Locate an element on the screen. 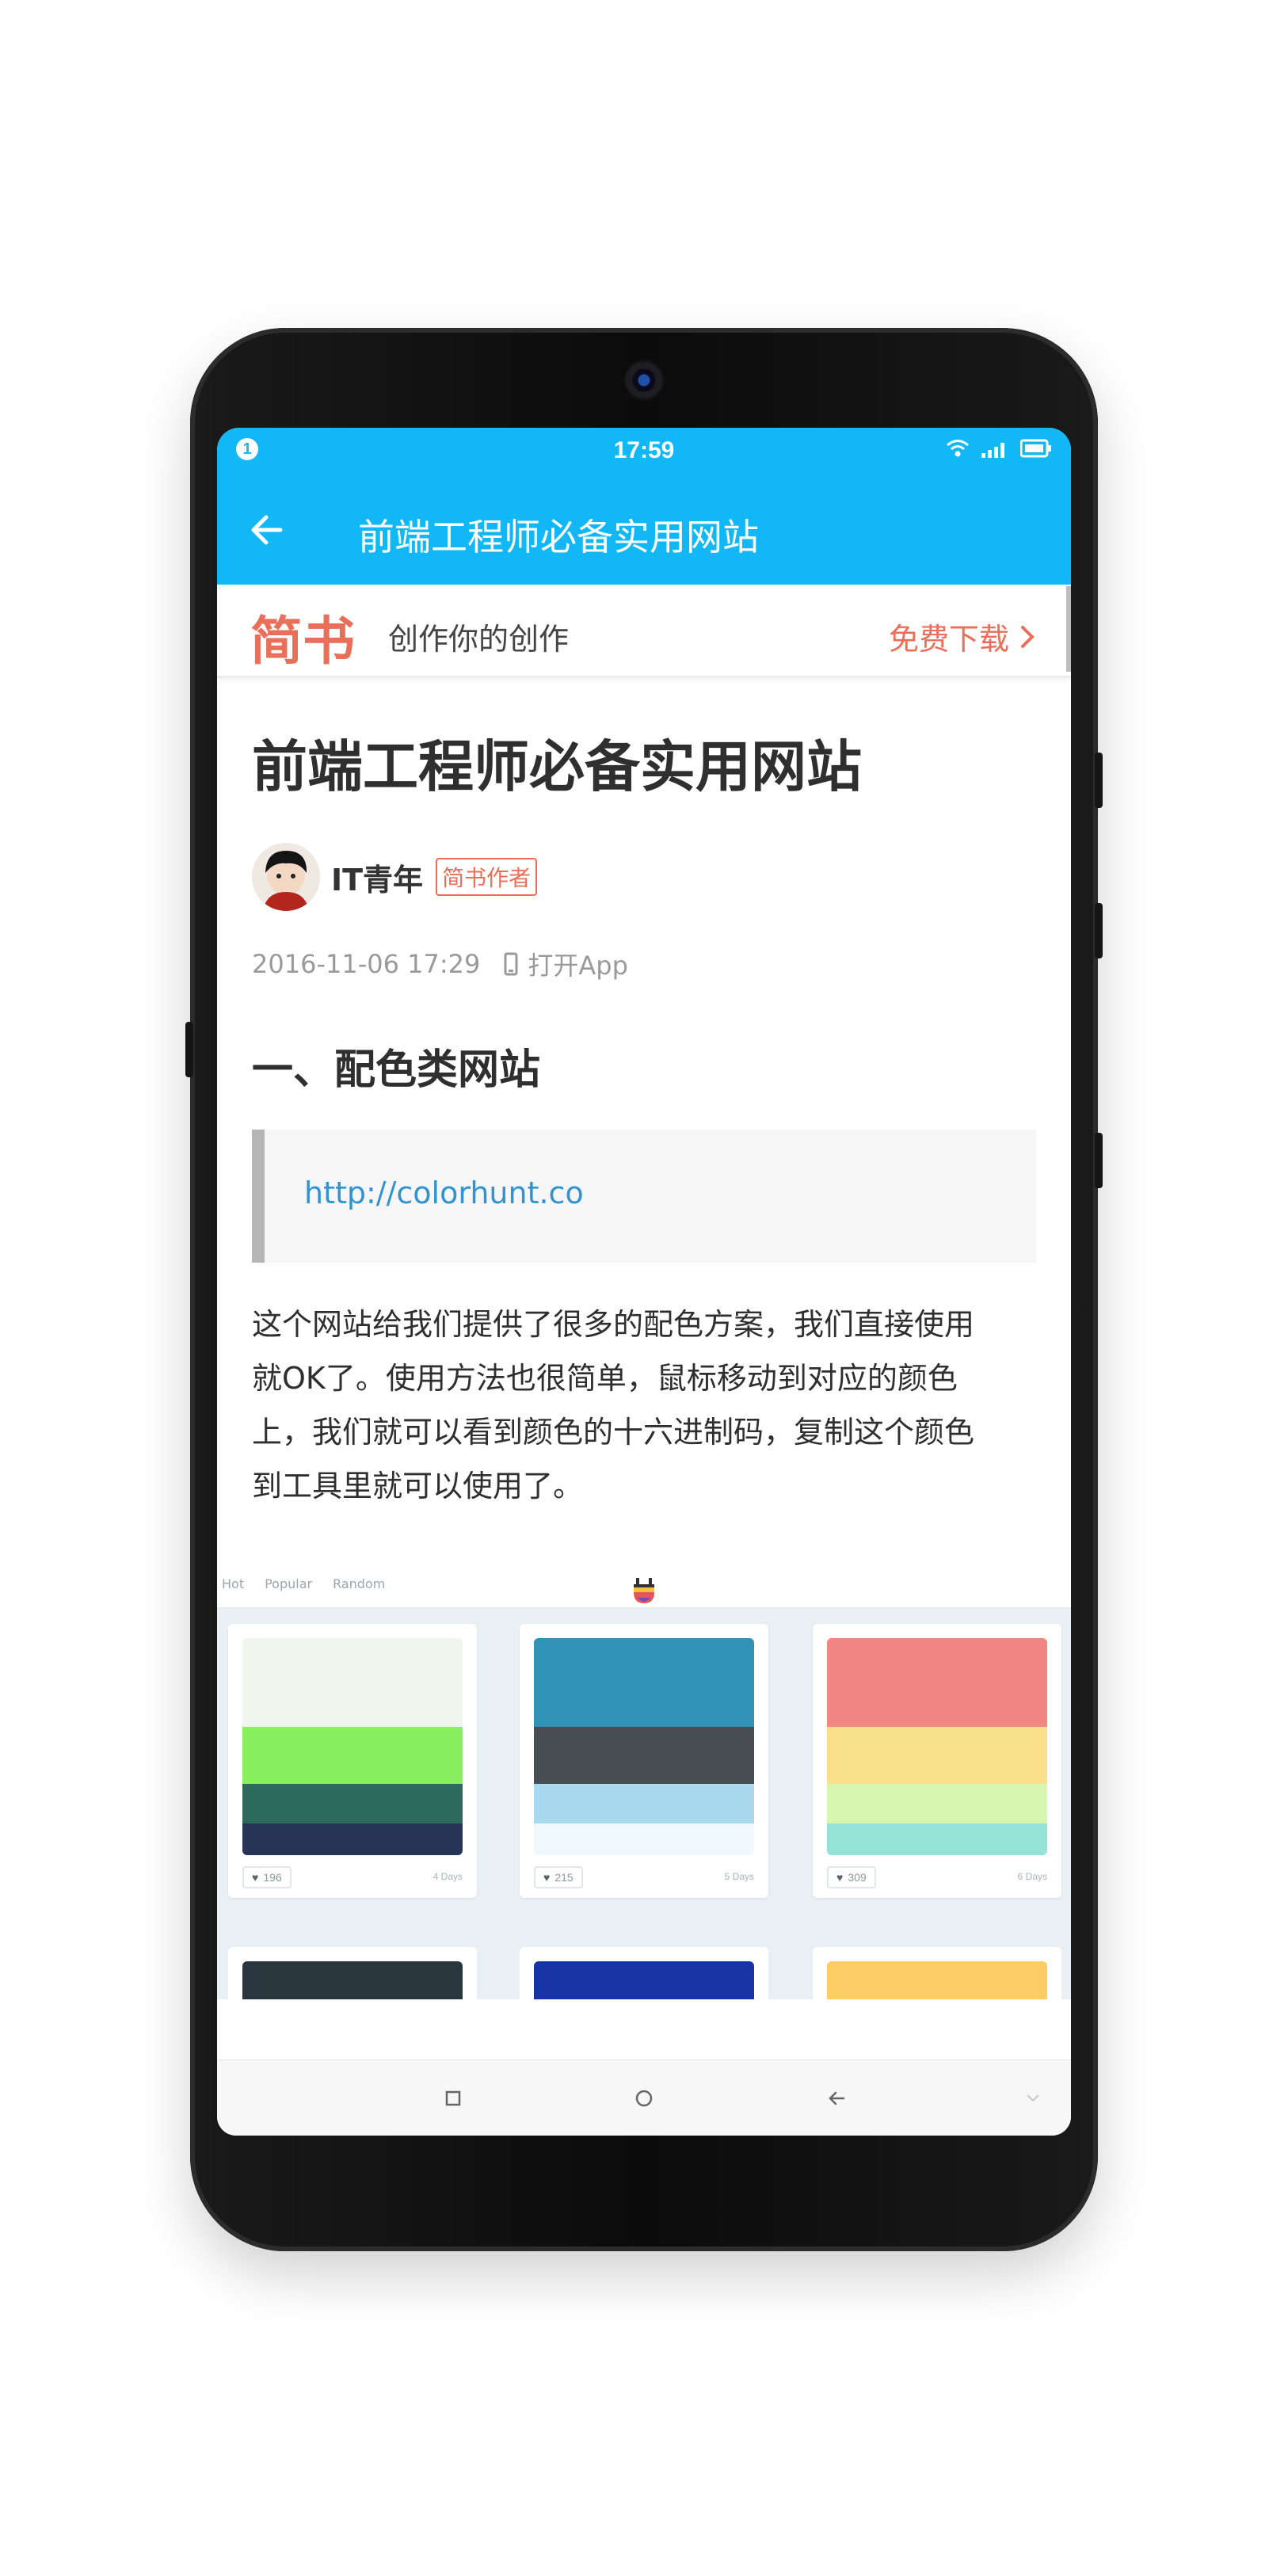 This screenshot has width=1288, height=2576. power-button is located at coordinates (1099, 1160).